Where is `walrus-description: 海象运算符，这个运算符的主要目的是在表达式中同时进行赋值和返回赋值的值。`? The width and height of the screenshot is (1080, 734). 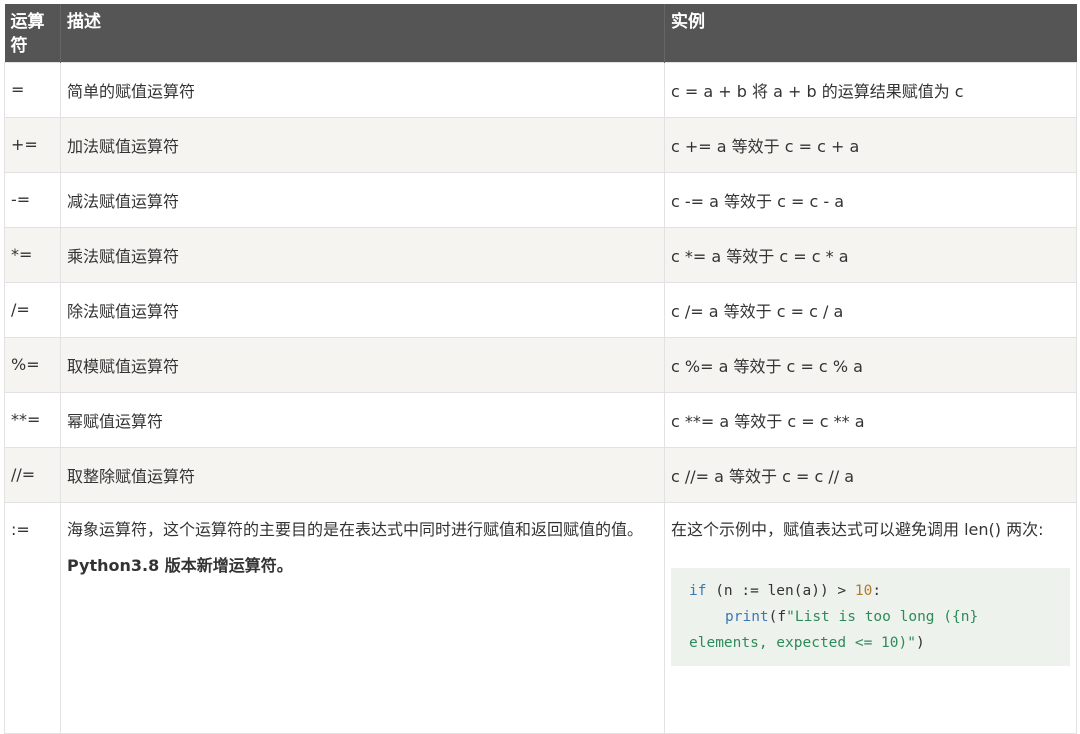 walrus-description: 海象运算符，这个运算符的主要目的是在表达式中同时进行赋值和返回赋值的值。 is located at coordinates (355, 529).